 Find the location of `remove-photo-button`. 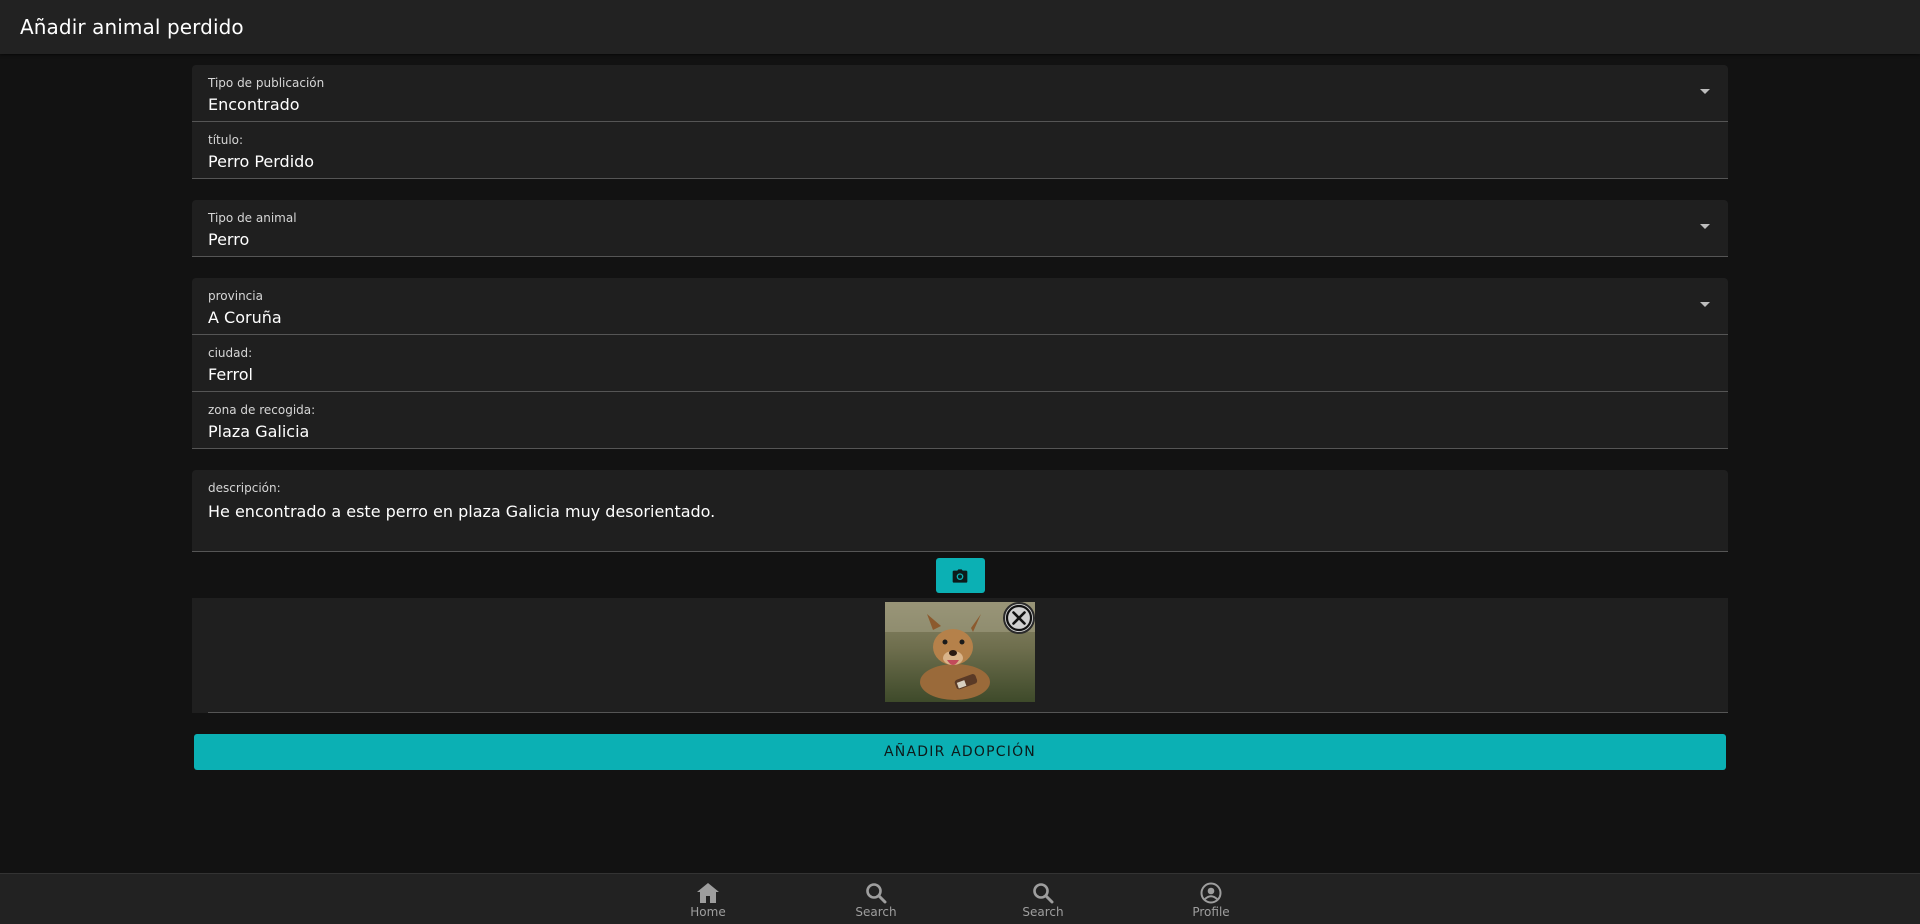

remove-photo-button is located at coordinates (1019, 618).